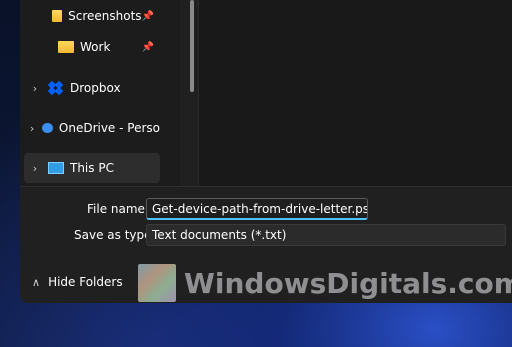 Image resolution: width=512 pixels, height=347 pixels. What do you see at coordinates (257, 209) in the screenshot?
I see `file-name-input: Get-device-path-from-drive-letter.ps1` at bounding box center [257, 209].